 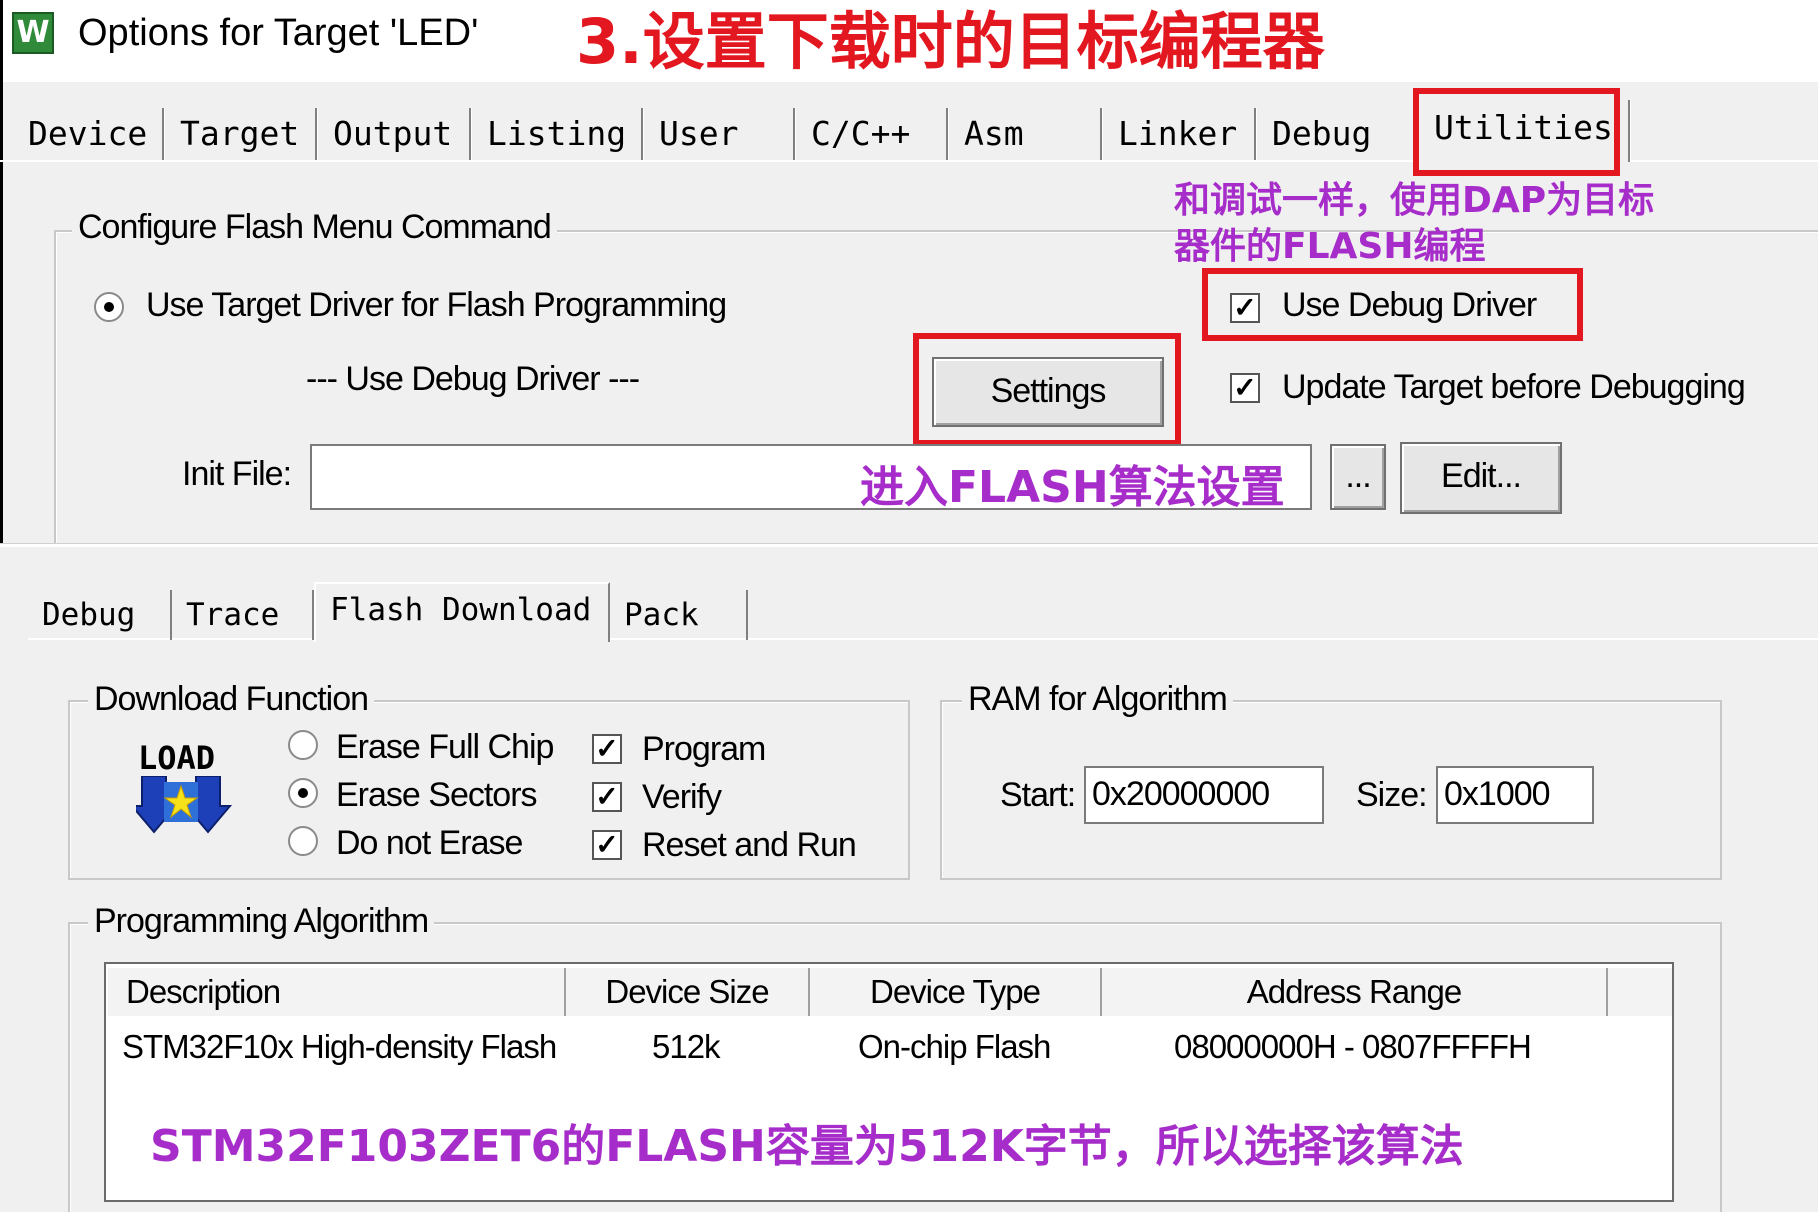 What do you see at coordinates (1414, 224) in the screenshot?
I see `debug-driver-note: 和调试一样，使用DAP为目标 器件的FLASH编程` at bounding box center [1414, 224].